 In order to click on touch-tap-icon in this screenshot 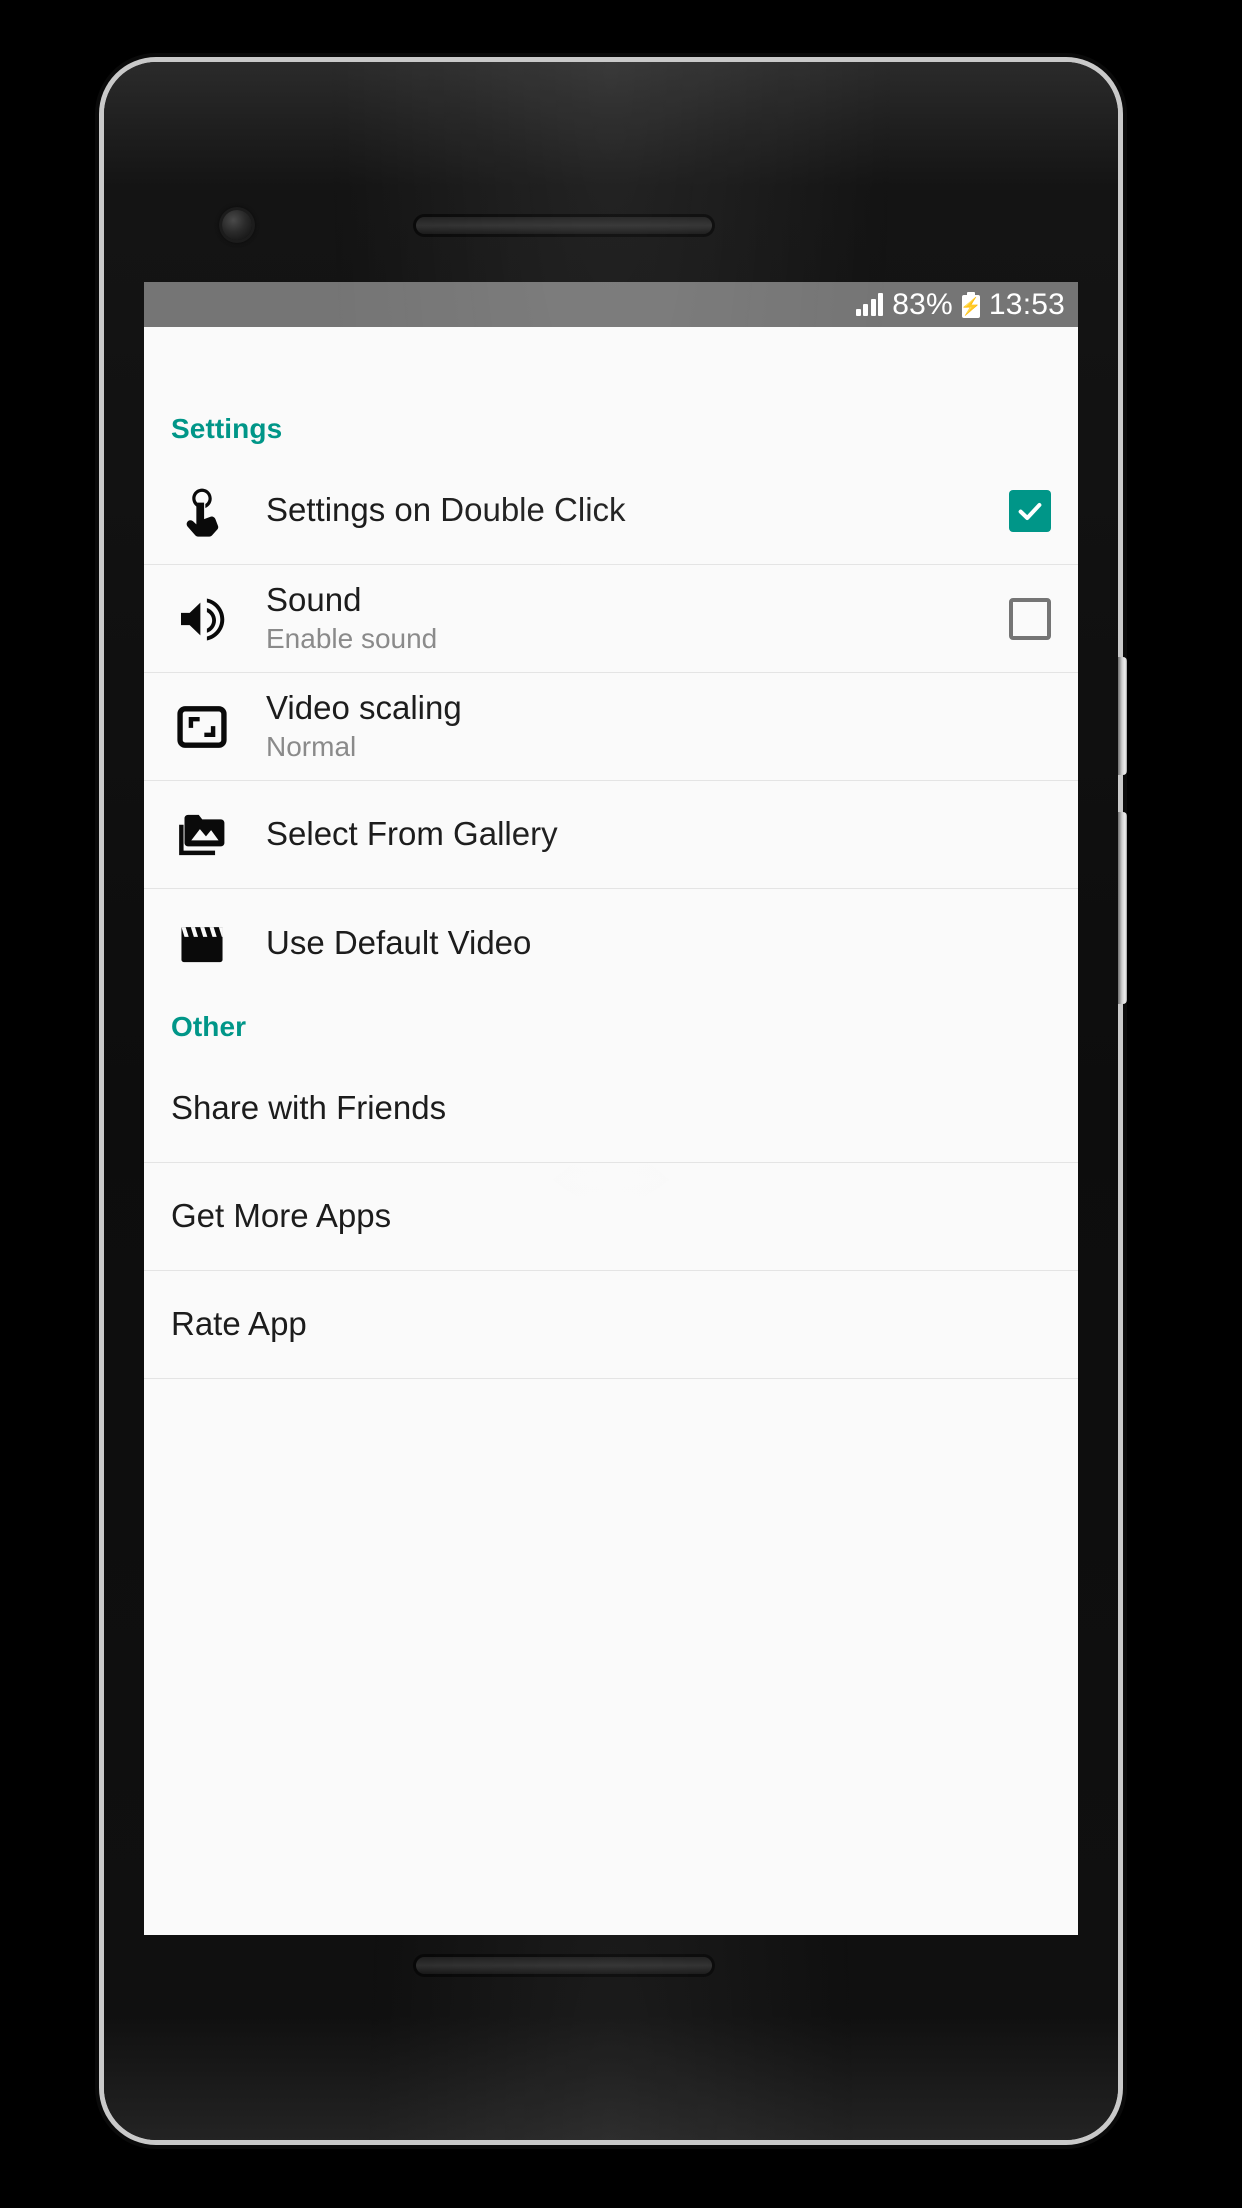, I will do `click(202, 511)`.